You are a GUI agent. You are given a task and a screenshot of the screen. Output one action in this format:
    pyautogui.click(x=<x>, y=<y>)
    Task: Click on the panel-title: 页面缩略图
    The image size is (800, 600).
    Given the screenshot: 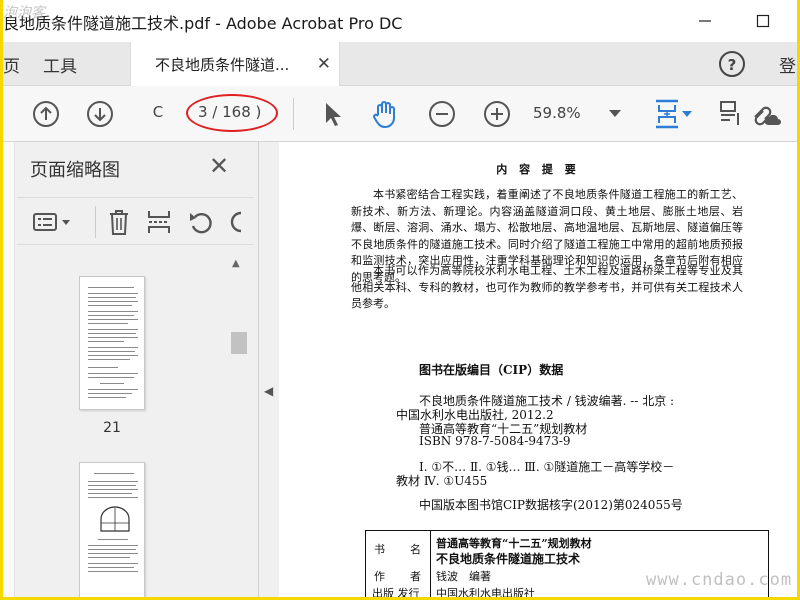 What is the action you would take?
    pyautogui.click(x=75, y=170)
    